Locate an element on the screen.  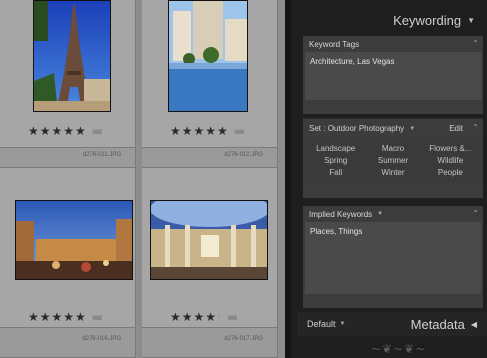
keyword-tags-title: Keyword Tags is located at coordinates (334, 44).